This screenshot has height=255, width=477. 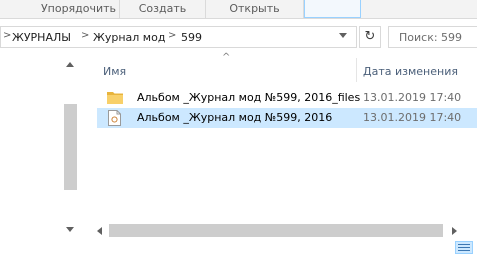 What do you see at coordinates (343, 35) in the screenshot?
I see `chevron-down-icon` at bounding box center [343, 35].